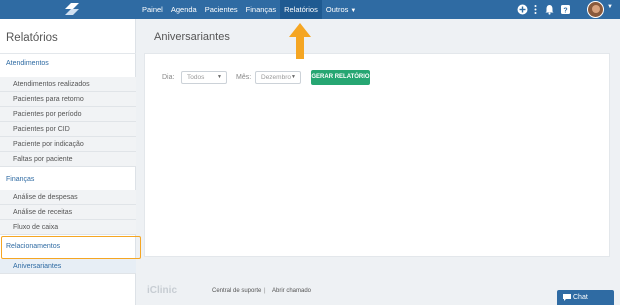  I want to click on section-heading-atendimentos: Atendimentos, so click(27, 63).